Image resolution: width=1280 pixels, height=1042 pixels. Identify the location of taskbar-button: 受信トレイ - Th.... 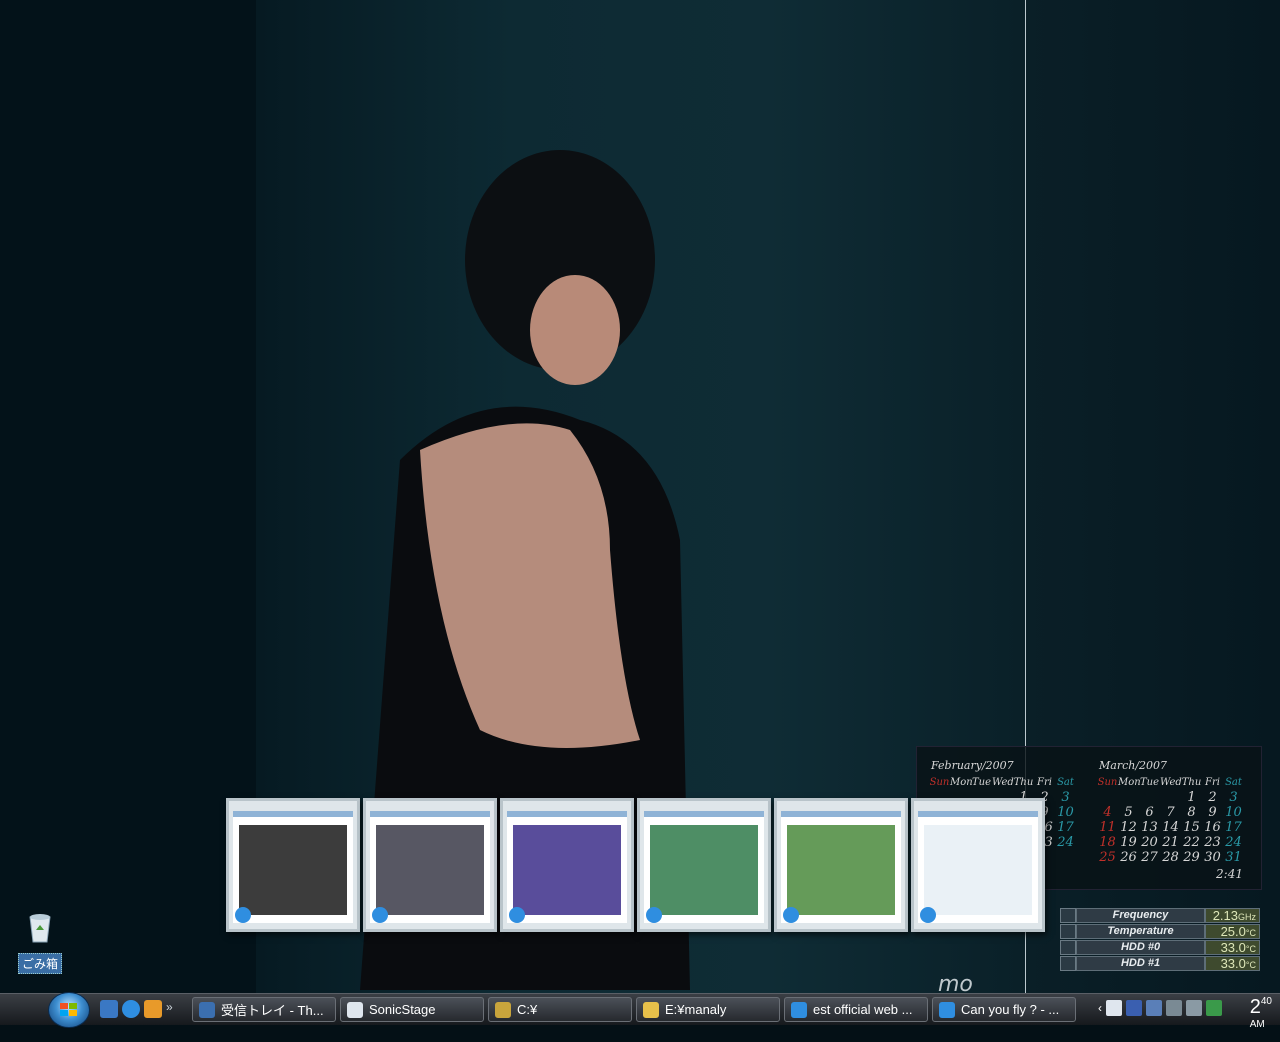
(264, 1009).